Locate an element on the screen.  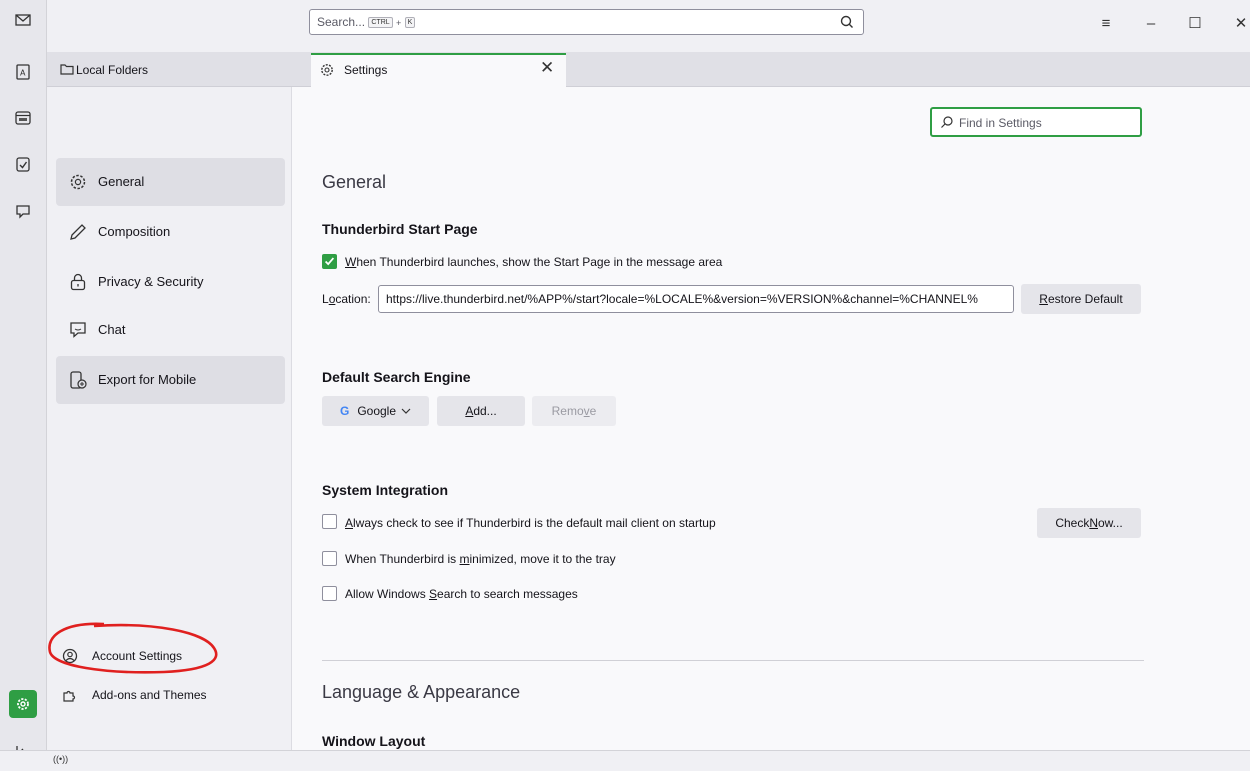
nav-label: Privacy & Security is located at coordinates (151, 281).